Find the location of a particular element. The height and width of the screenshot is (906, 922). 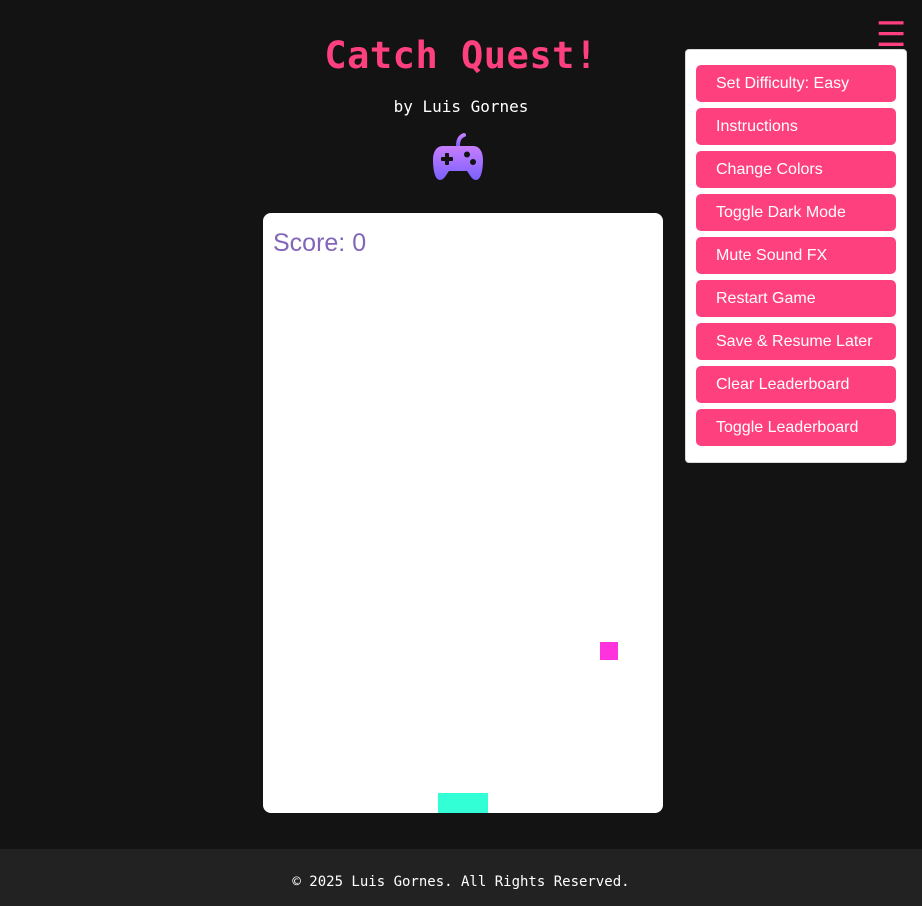

save-resume-button: Save & Resume Later is located at coordinates (796, 341).